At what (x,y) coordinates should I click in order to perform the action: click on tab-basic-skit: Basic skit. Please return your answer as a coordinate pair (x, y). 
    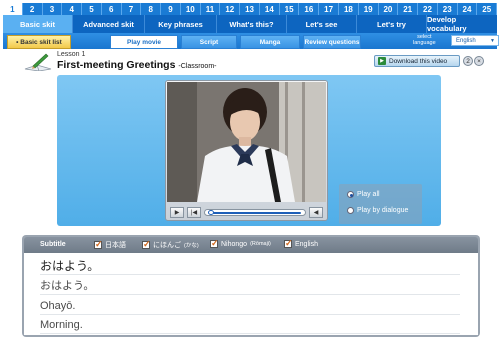
    Looking at the image, I should click on (38, 24).